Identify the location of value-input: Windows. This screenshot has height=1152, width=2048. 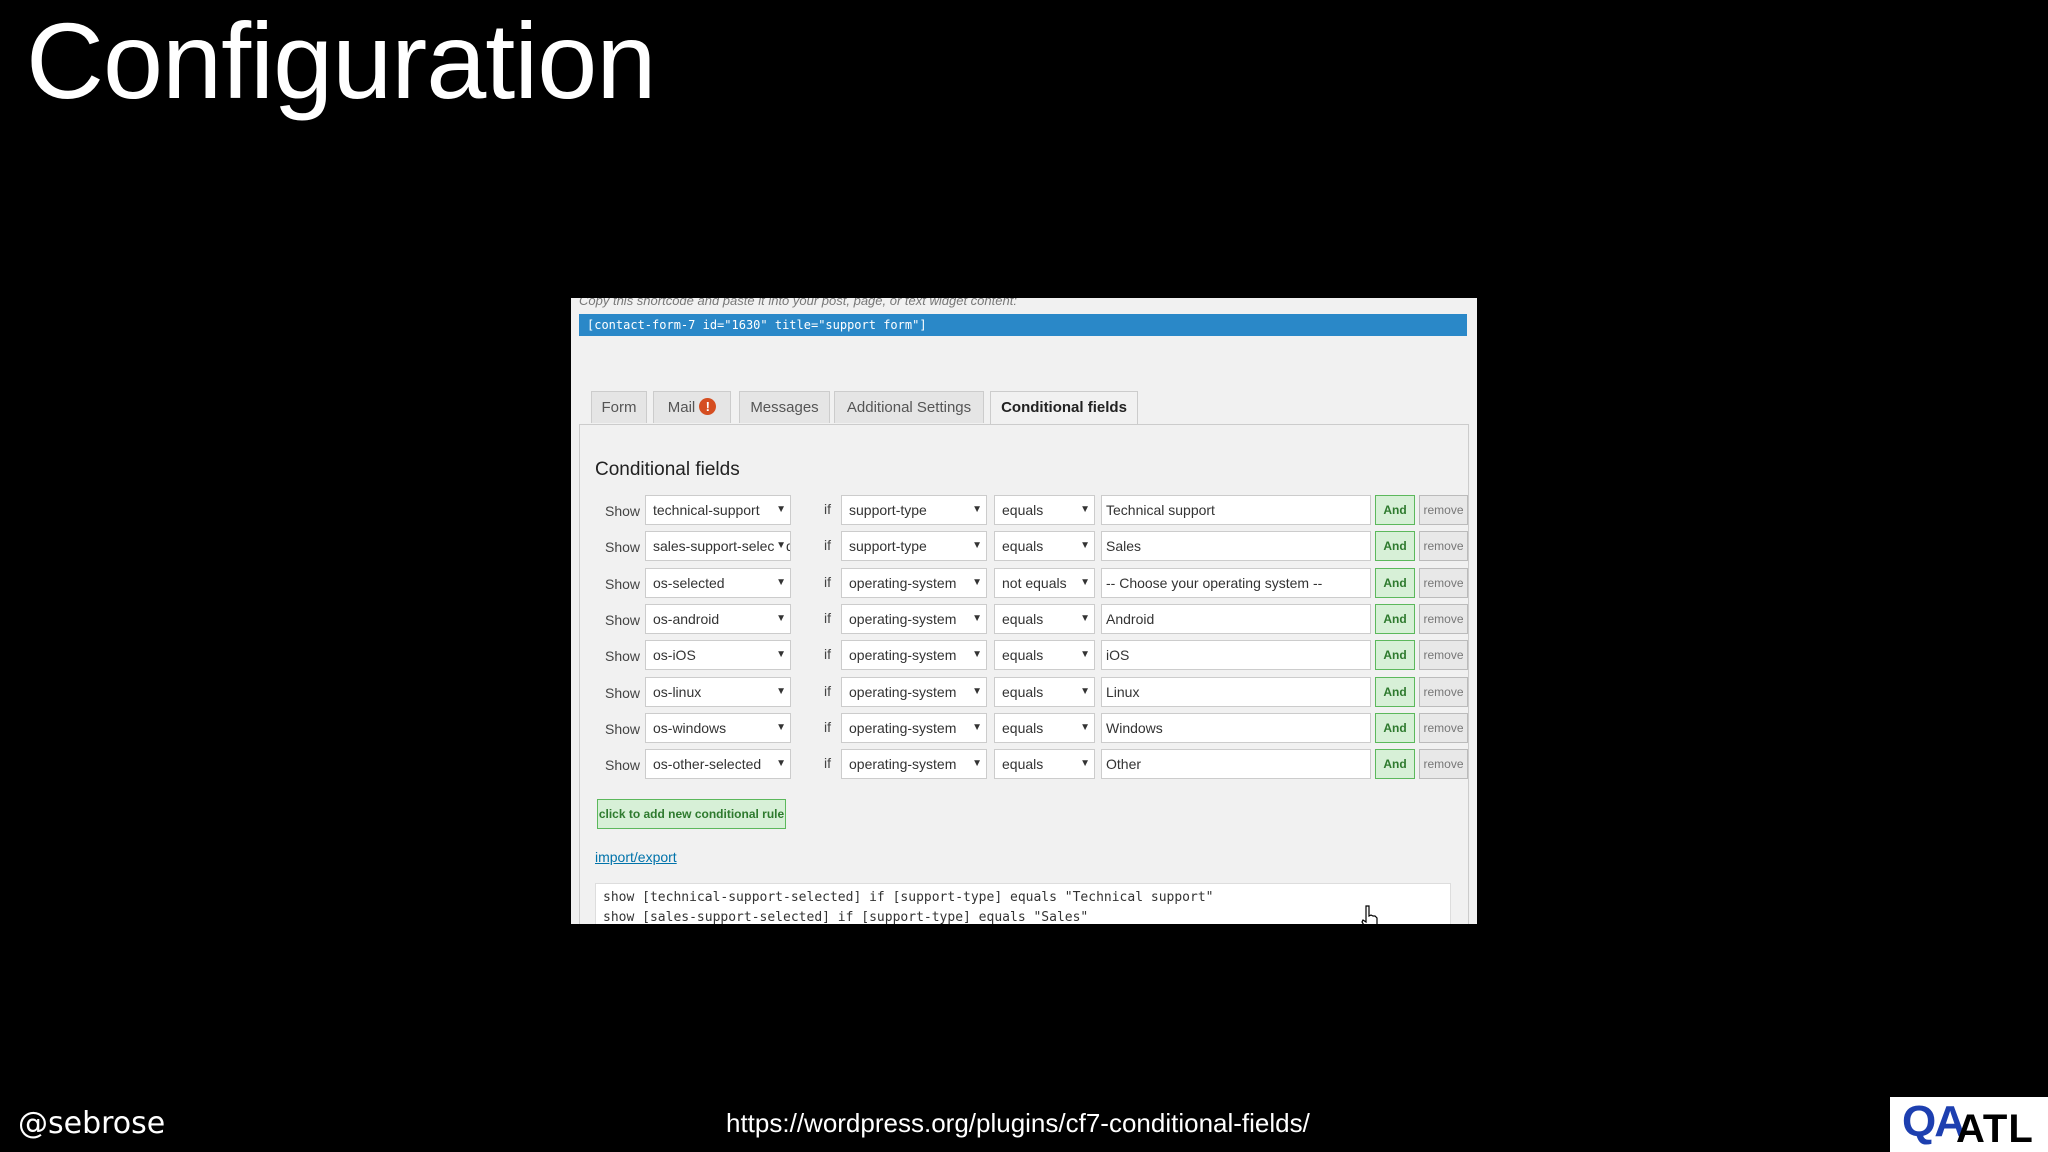
(1236, 727).